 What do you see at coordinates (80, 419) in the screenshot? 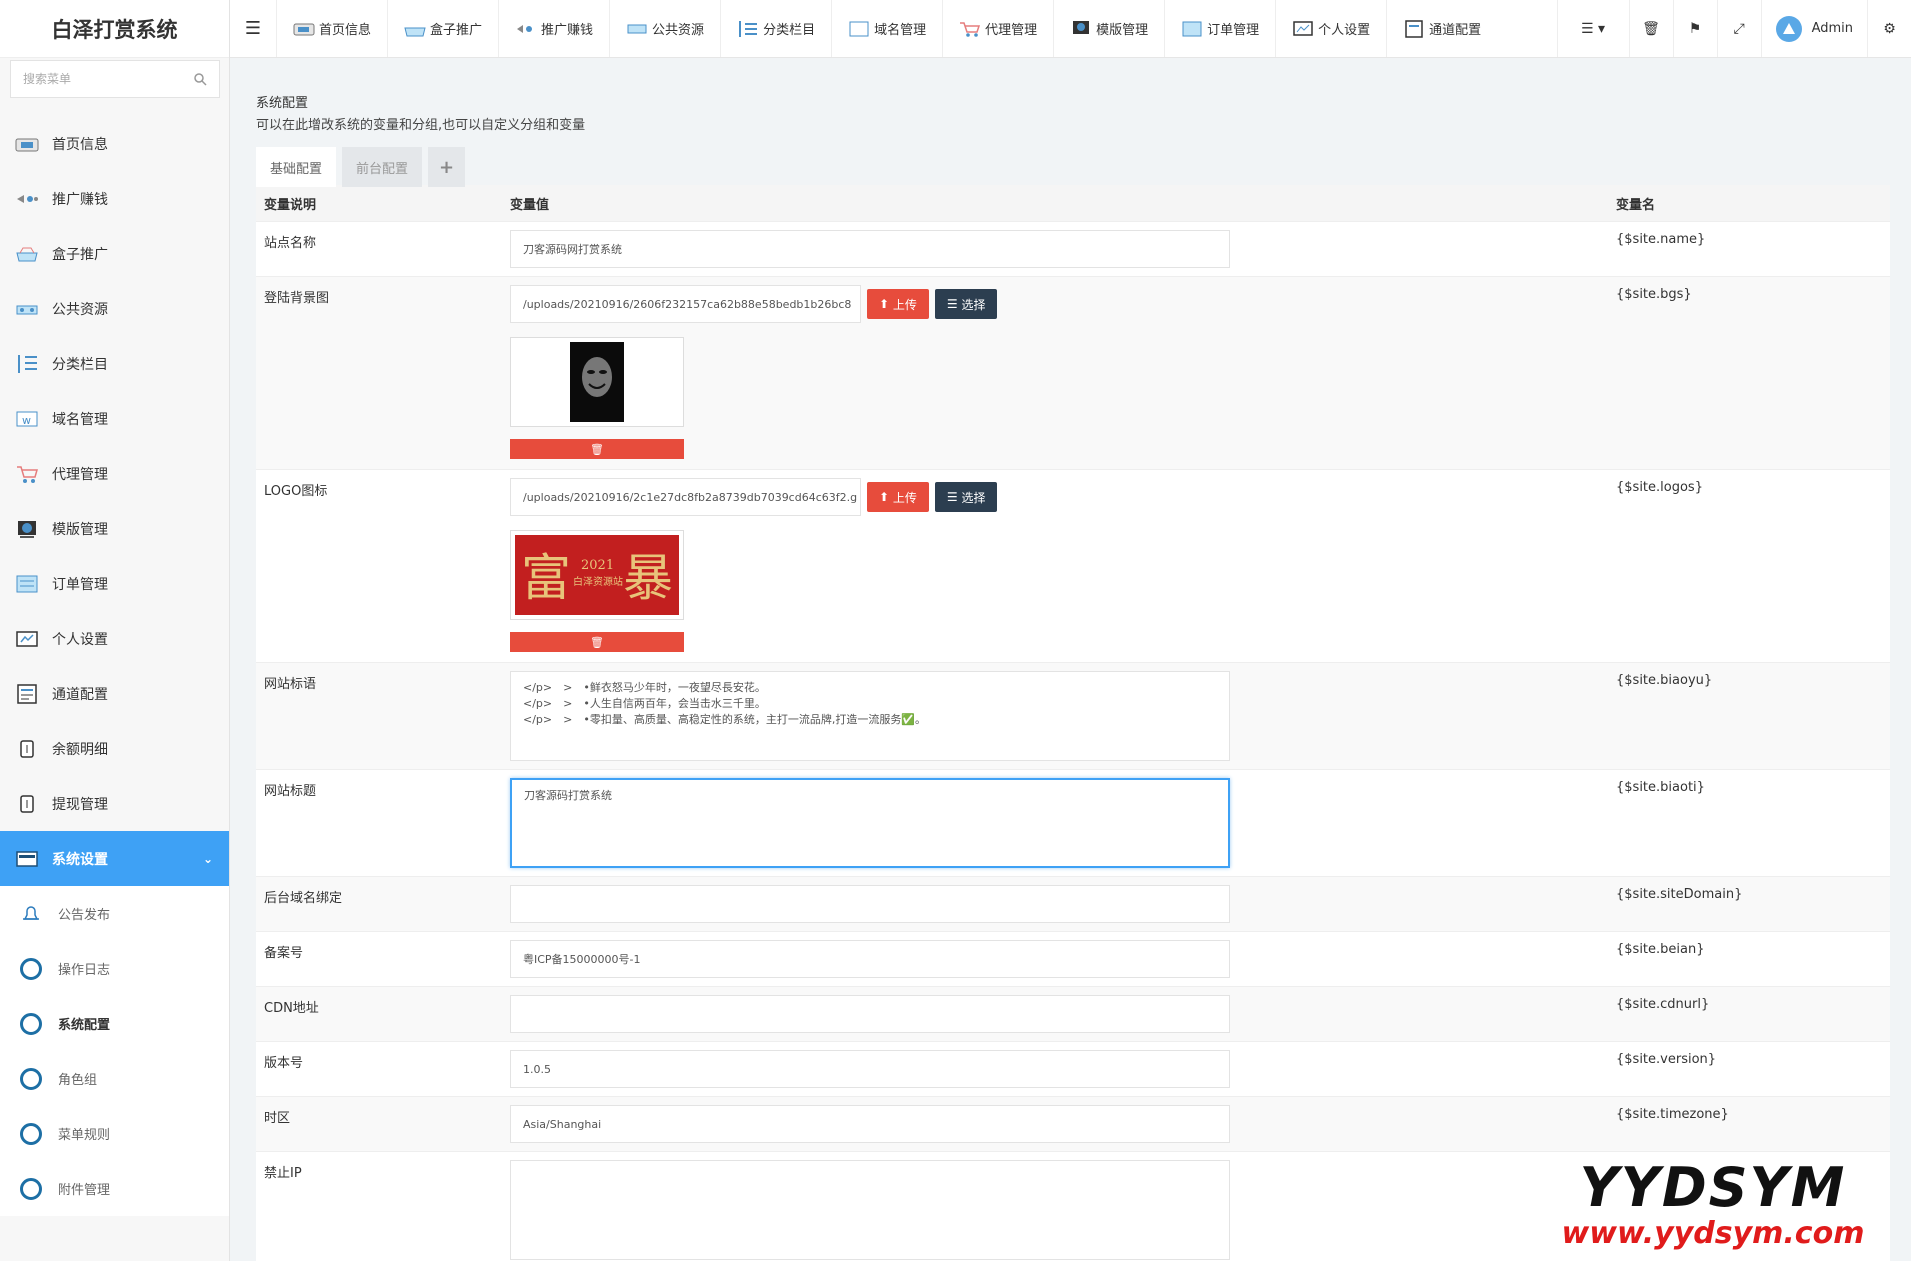
I see `sidebar-item-label: 域名管理` at bounding box center [80, 419].